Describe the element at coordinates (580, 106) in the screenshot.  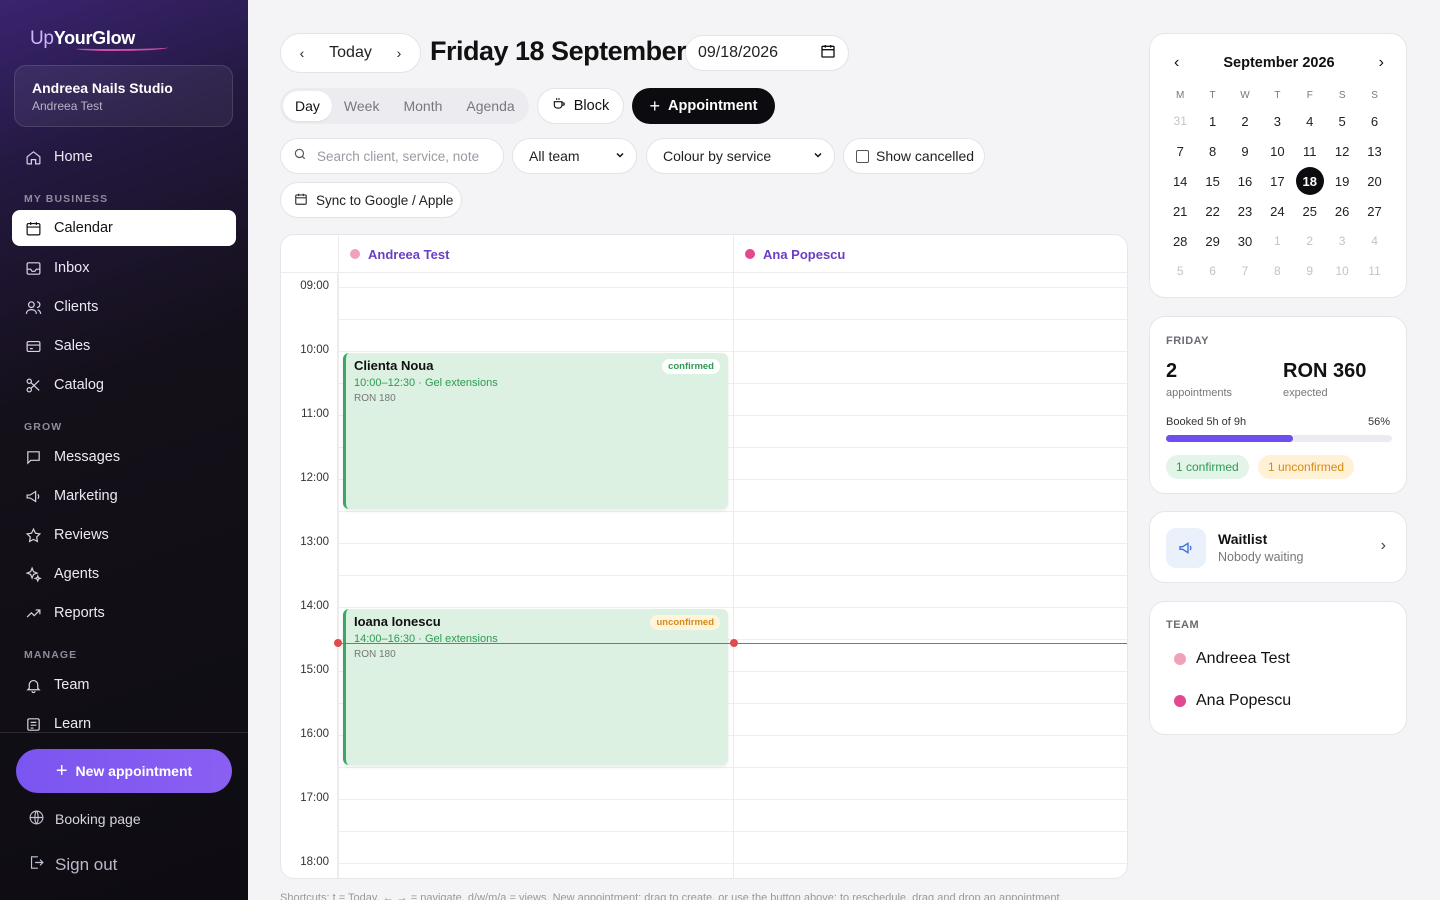
I see `block-time-button: Block` at that location.